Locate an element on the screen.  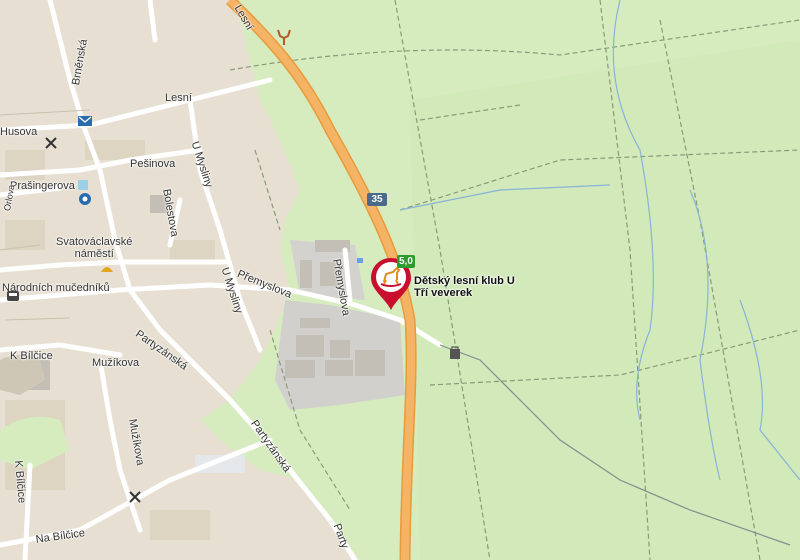
poi-name-label: Dětský lesní klub U Tří veverek is located at coordinates (464, 287).